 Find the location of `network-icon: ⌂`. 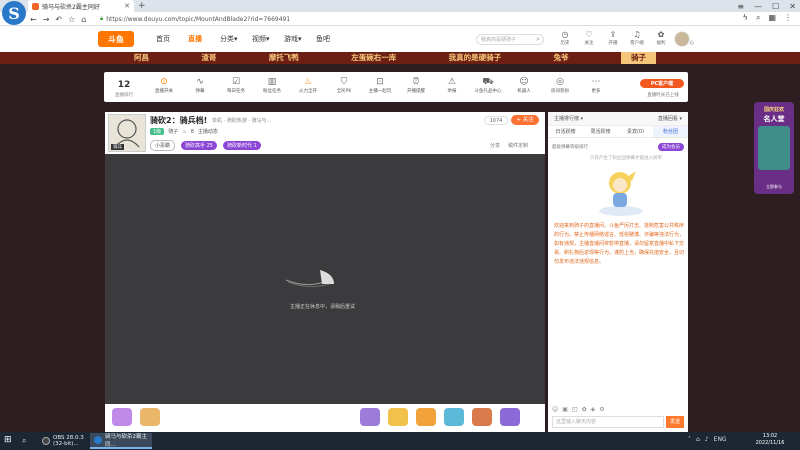

network-icon: ⌂ is located at coordinates (698, 439).